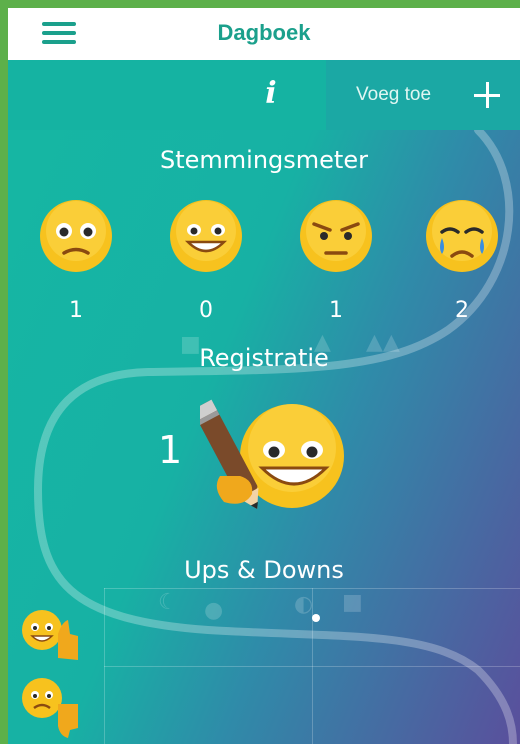  Describe the element at coordinates (271, 94) in the screenshot. I see `info-button: i` at that location.